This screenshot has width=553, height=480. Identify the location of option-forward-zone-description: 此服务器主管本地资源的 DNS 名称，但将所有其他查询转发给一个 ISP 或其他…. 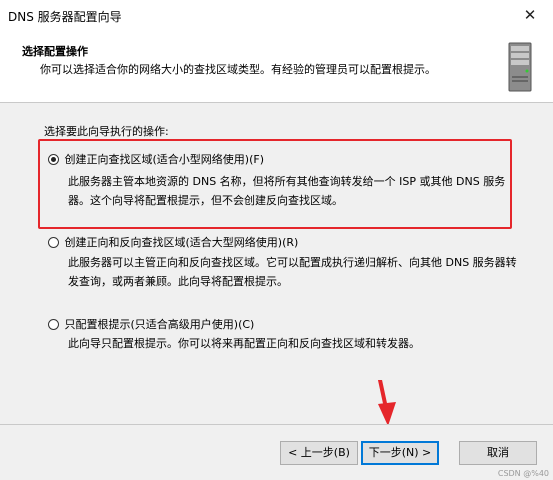
(287, 191).